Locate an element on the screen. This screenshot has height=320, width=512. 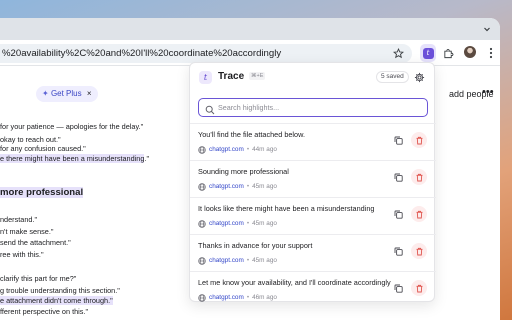
chat-line: nderstand." is located at coordinates (19, 219).